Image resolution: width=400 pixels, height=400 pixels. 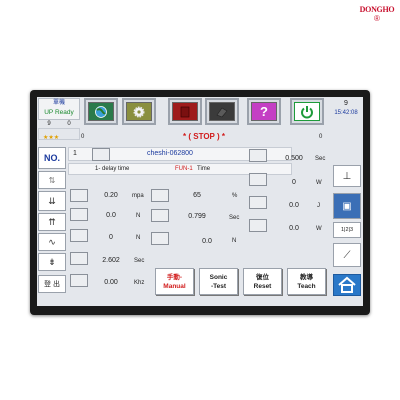 What do you see at coordinates (160, 238) in the screenshot?
I see `stop-force-icon` at bounding box center [160, 238].